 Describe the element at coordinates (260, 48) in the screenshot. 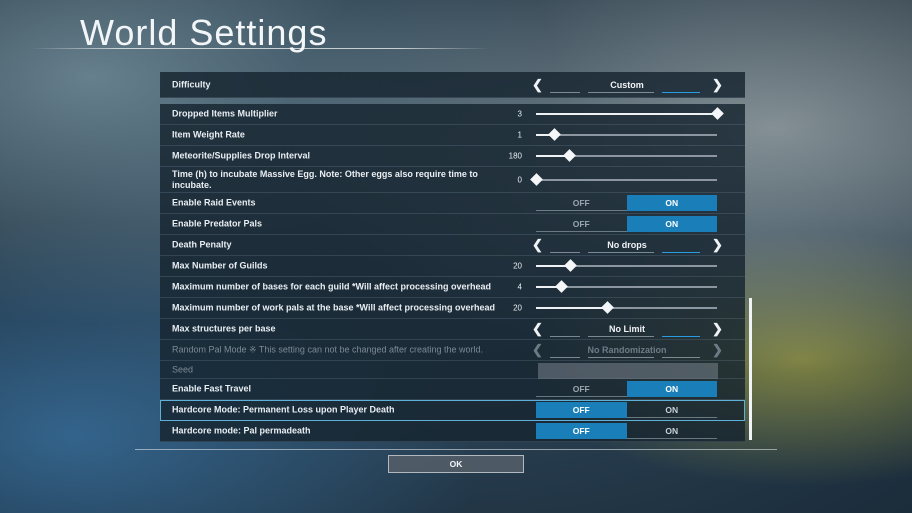

I see `title-divider` at that location.